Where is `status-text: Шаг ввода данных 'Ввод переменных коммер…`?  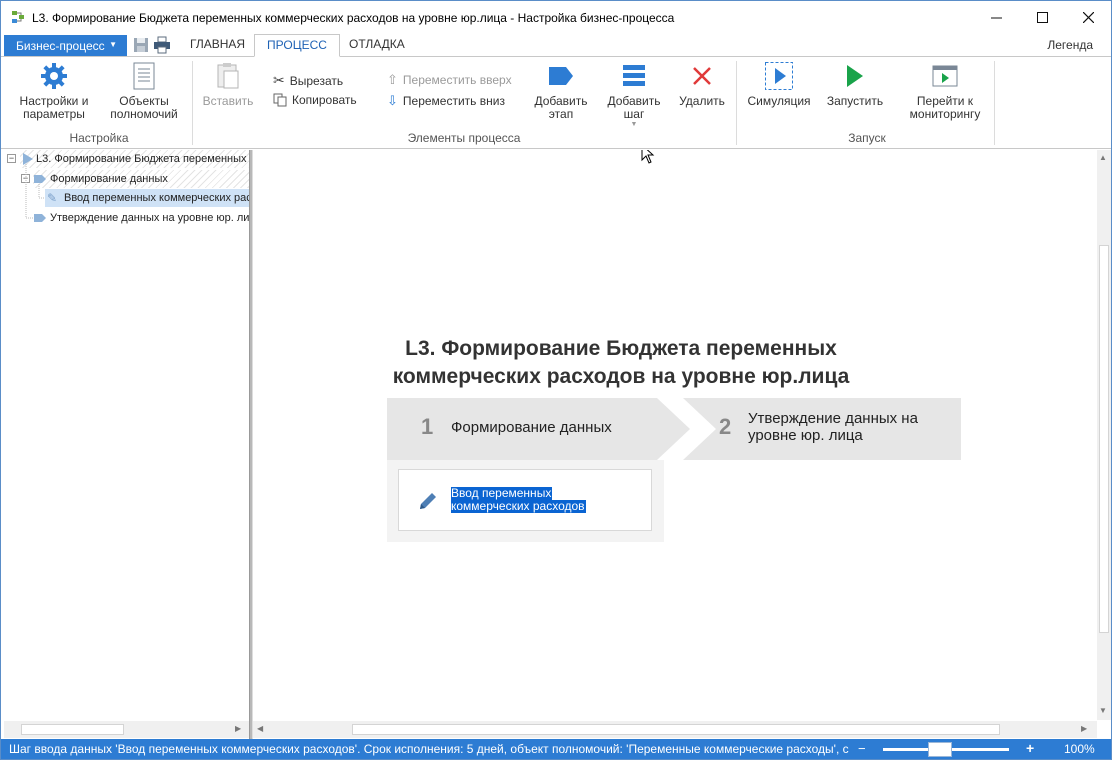 status-text: Шаг ввода данных 'Ввод переменных коммер… is located at coordinates (429, 749).